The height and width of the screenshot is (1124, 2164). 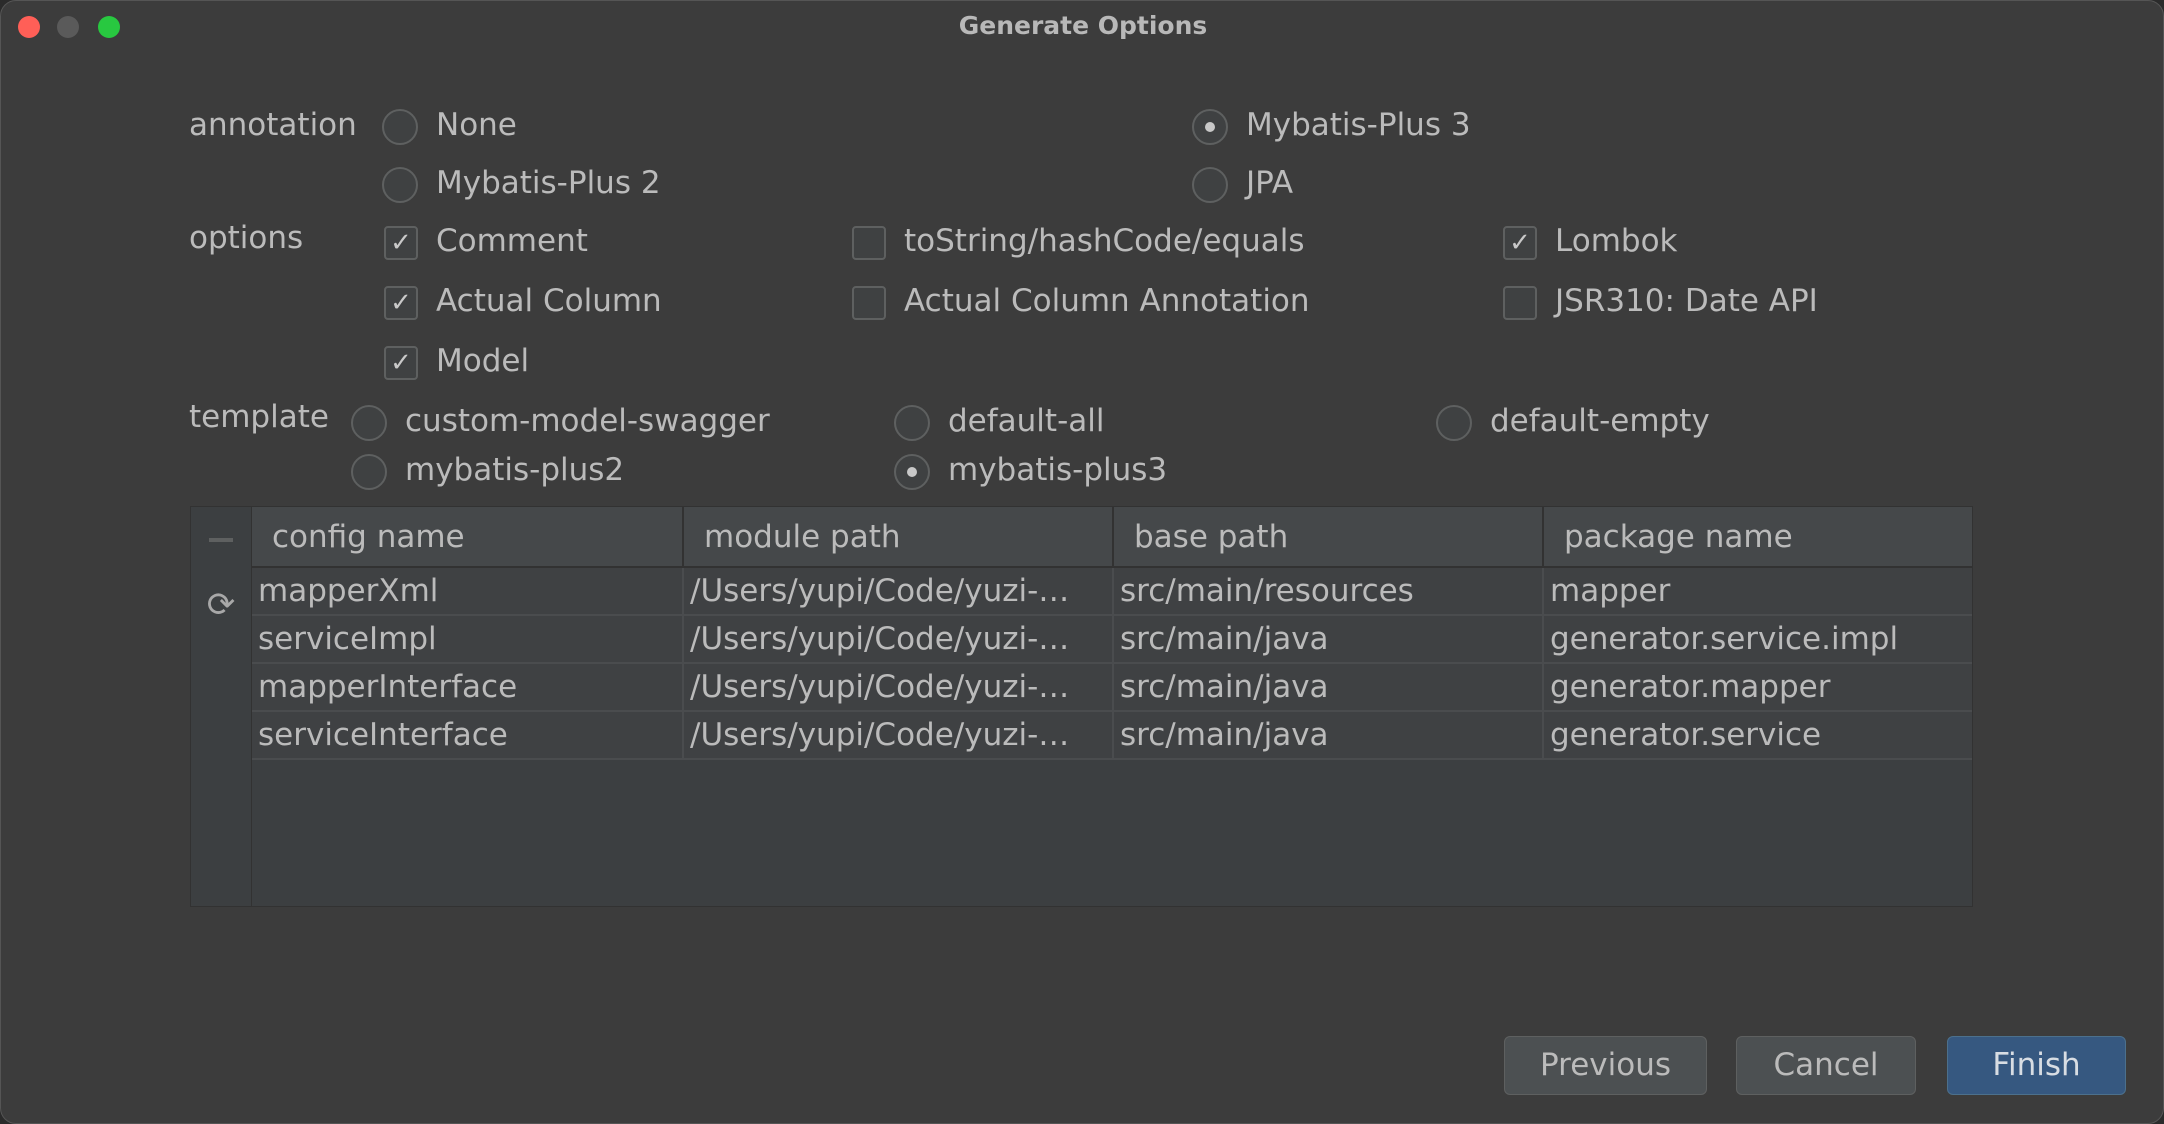 I want to click on template-radio-label: default-all, so click(x=1026, y=421).